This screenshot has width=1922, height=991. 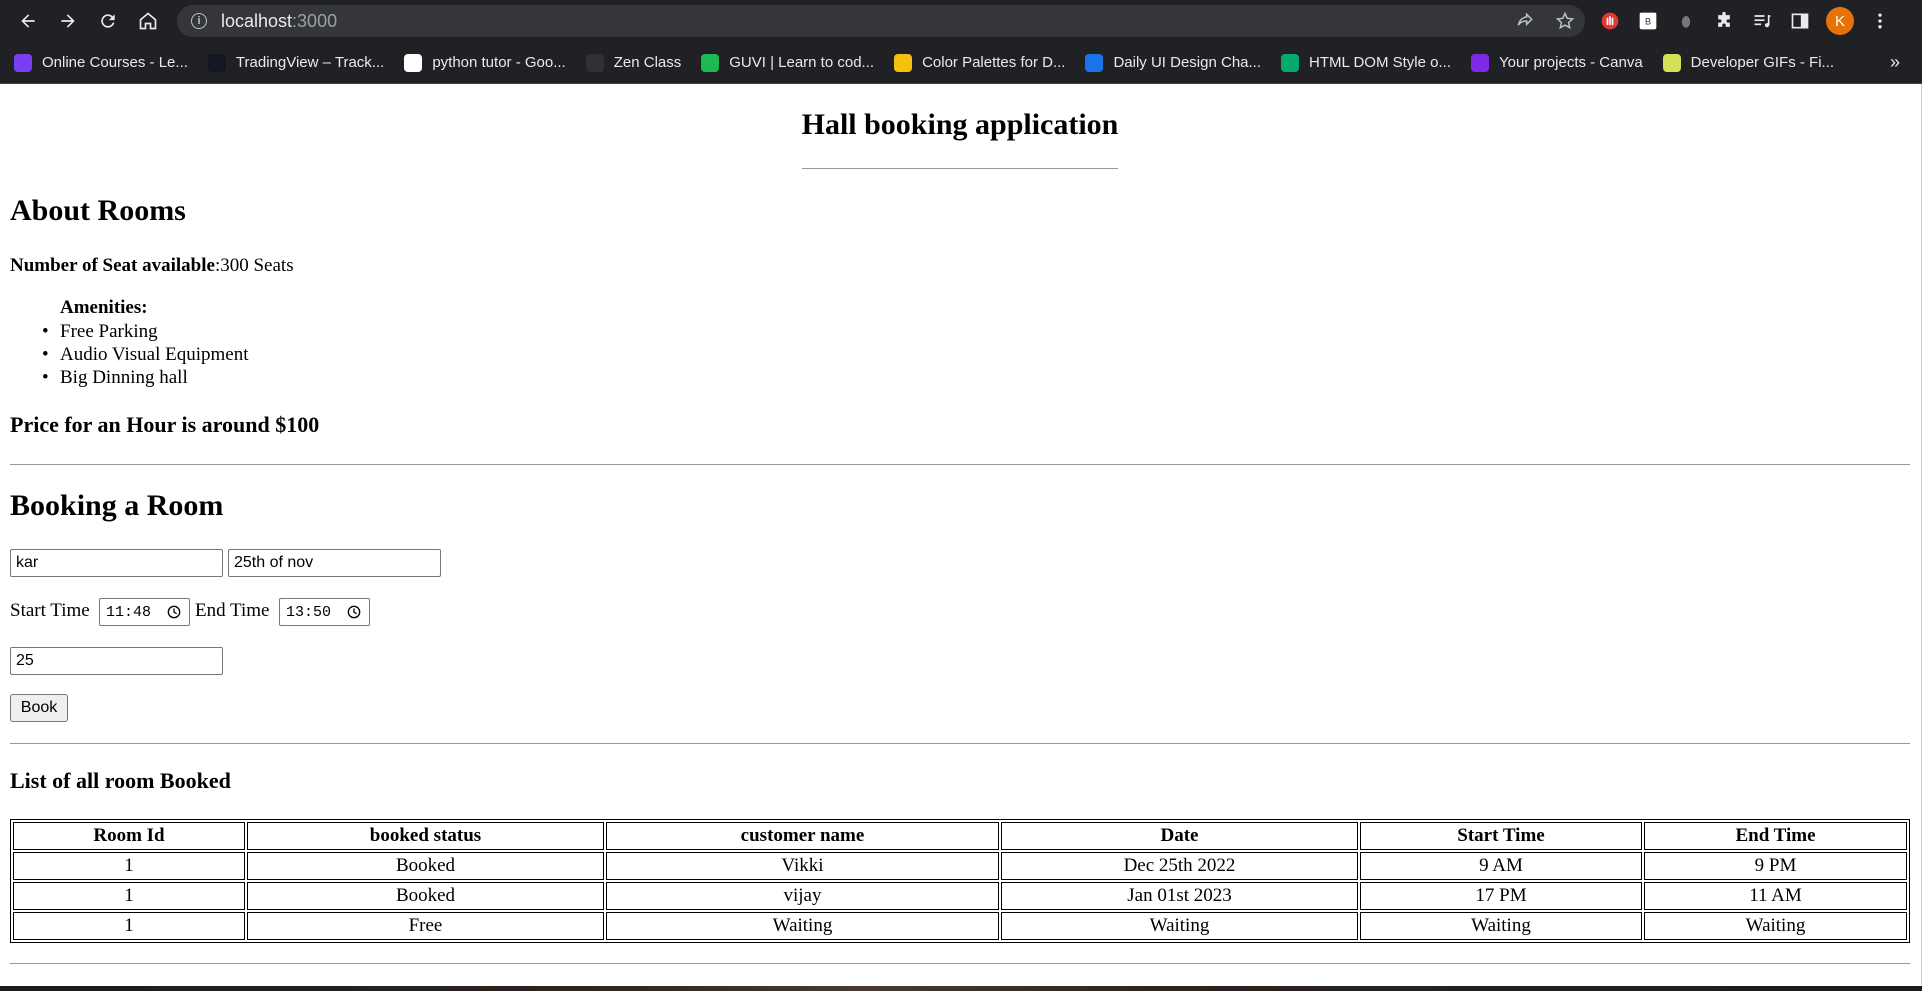 What do you see at coordinates (216, 62) in the screenshot?
I see `tradingview-icon` at bounding box center [216, 62].